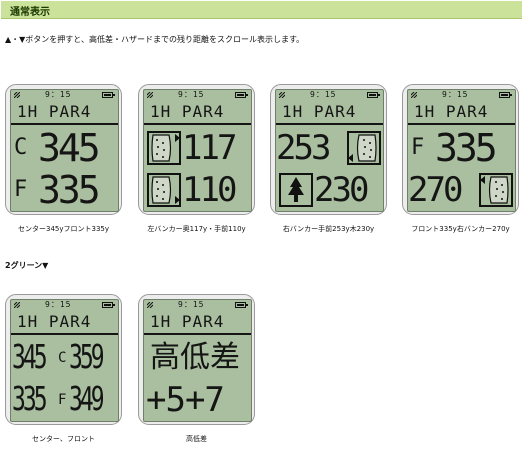 Image resolution: width=525 pixels, height=457 pixels. Describe the element at coordinates (164, 148) in the screenshot. I see `bunker-left-icon` at that location.